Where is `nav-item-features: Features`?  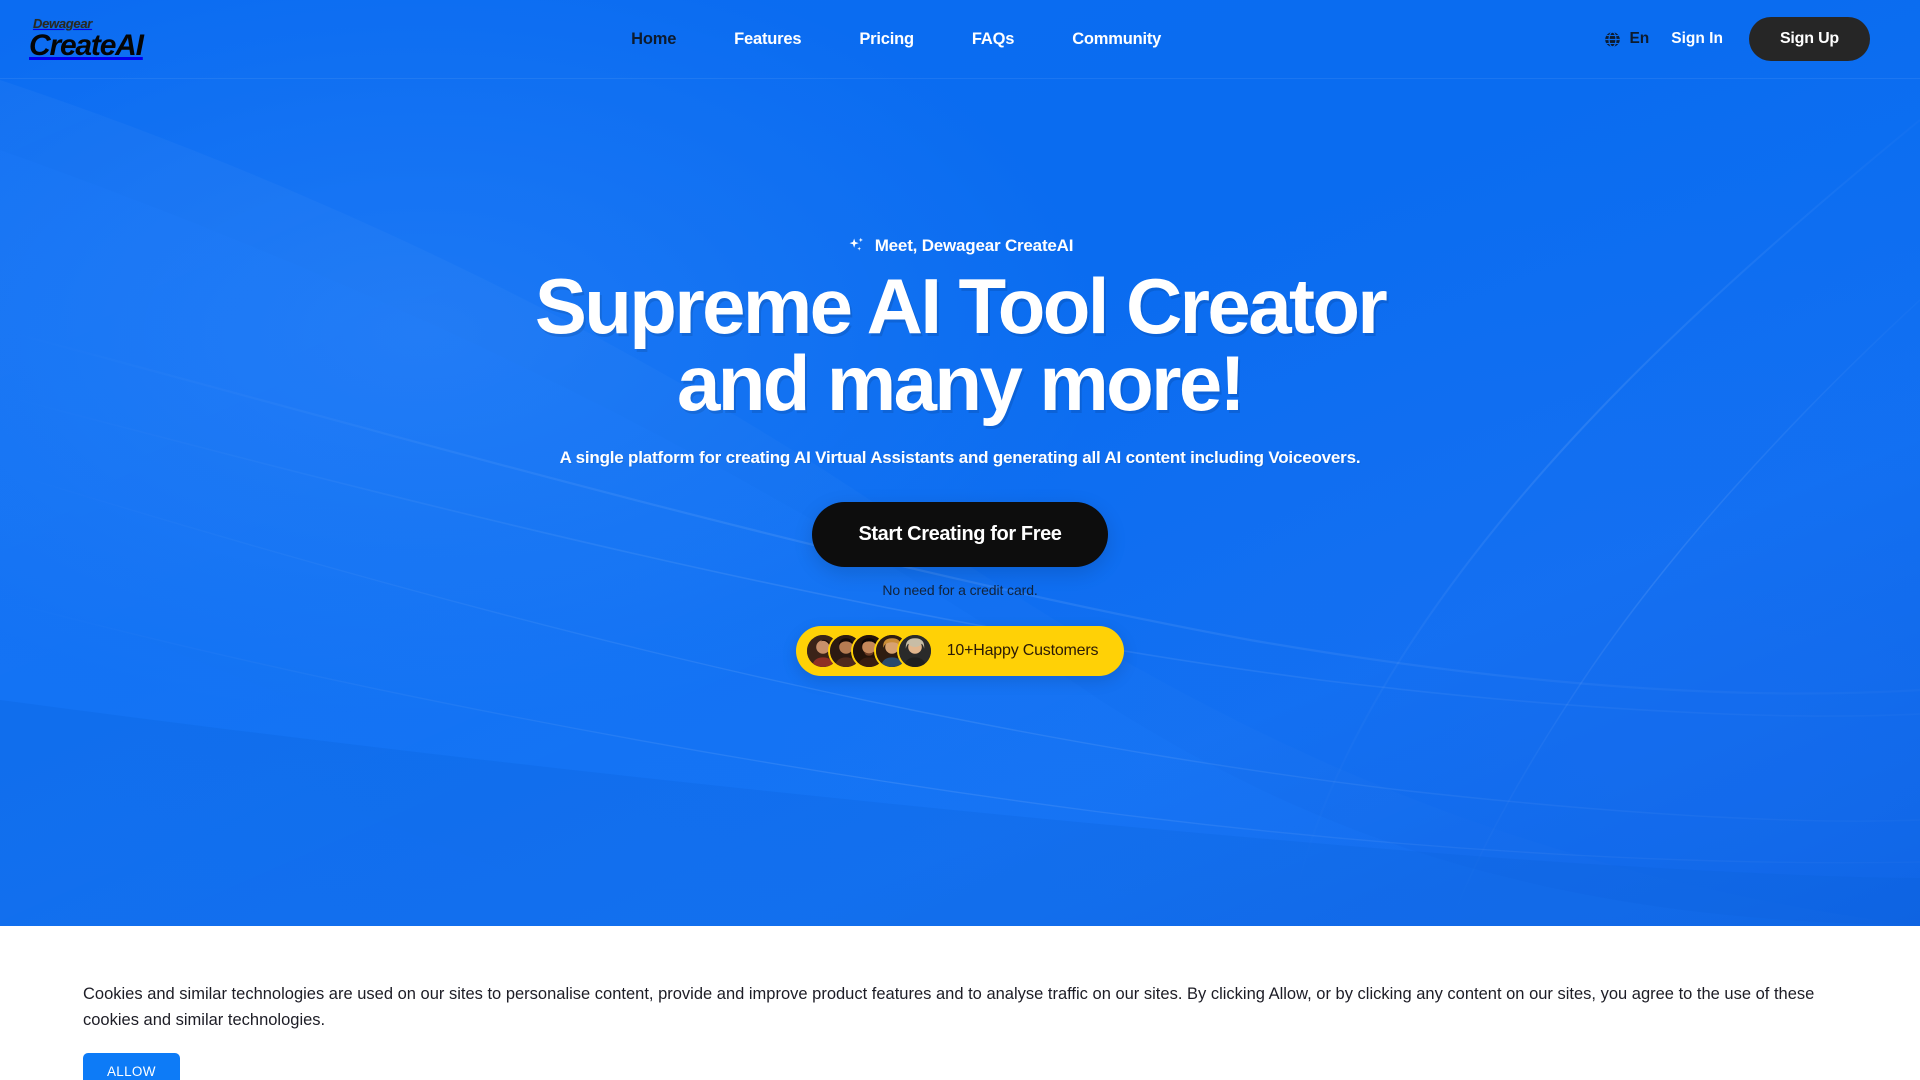
nav-item-features: Features is located at coordinates (767, 39).